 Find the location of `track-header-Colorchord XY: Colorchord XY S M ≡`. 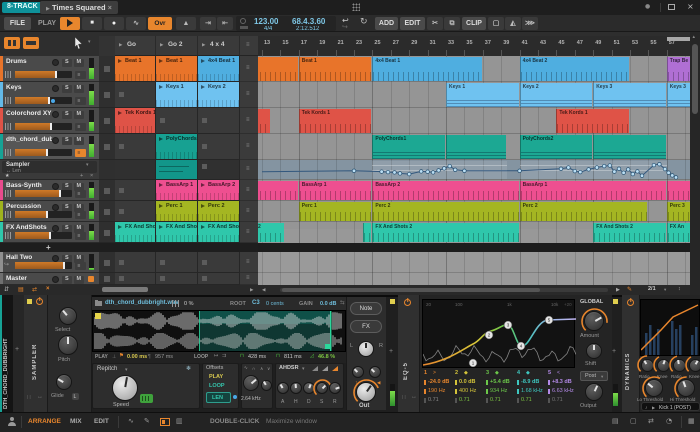

track-header-Colorchord XY: Colorchord XY S M ≡ is located at coordinates (49, 121).